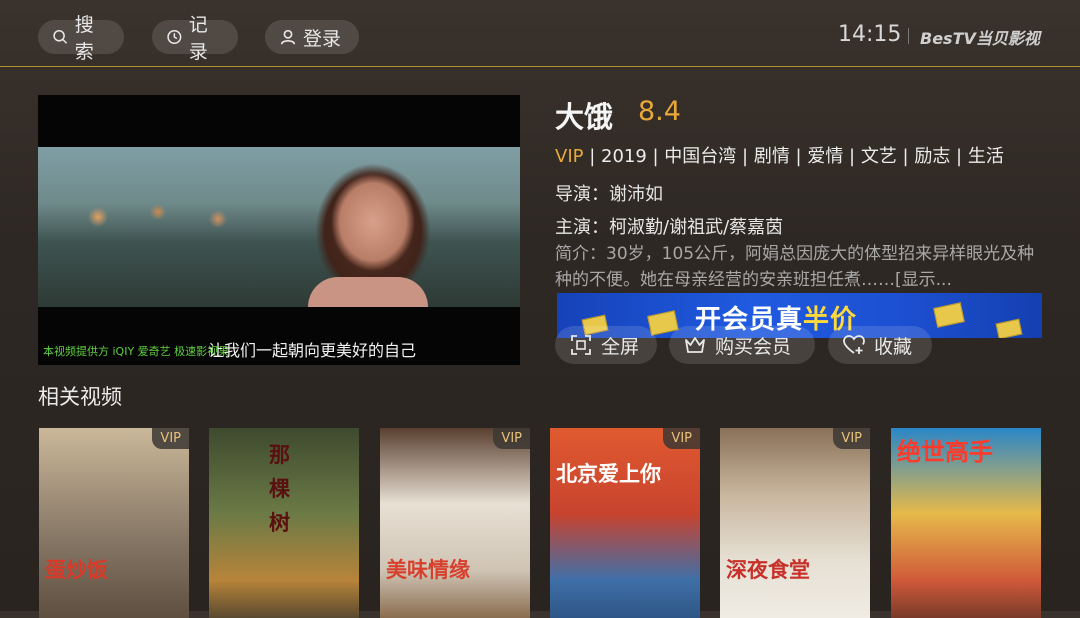 The height and width of the screenshot is (618, 1080). I want to click on search-icon, so click(60, 36).